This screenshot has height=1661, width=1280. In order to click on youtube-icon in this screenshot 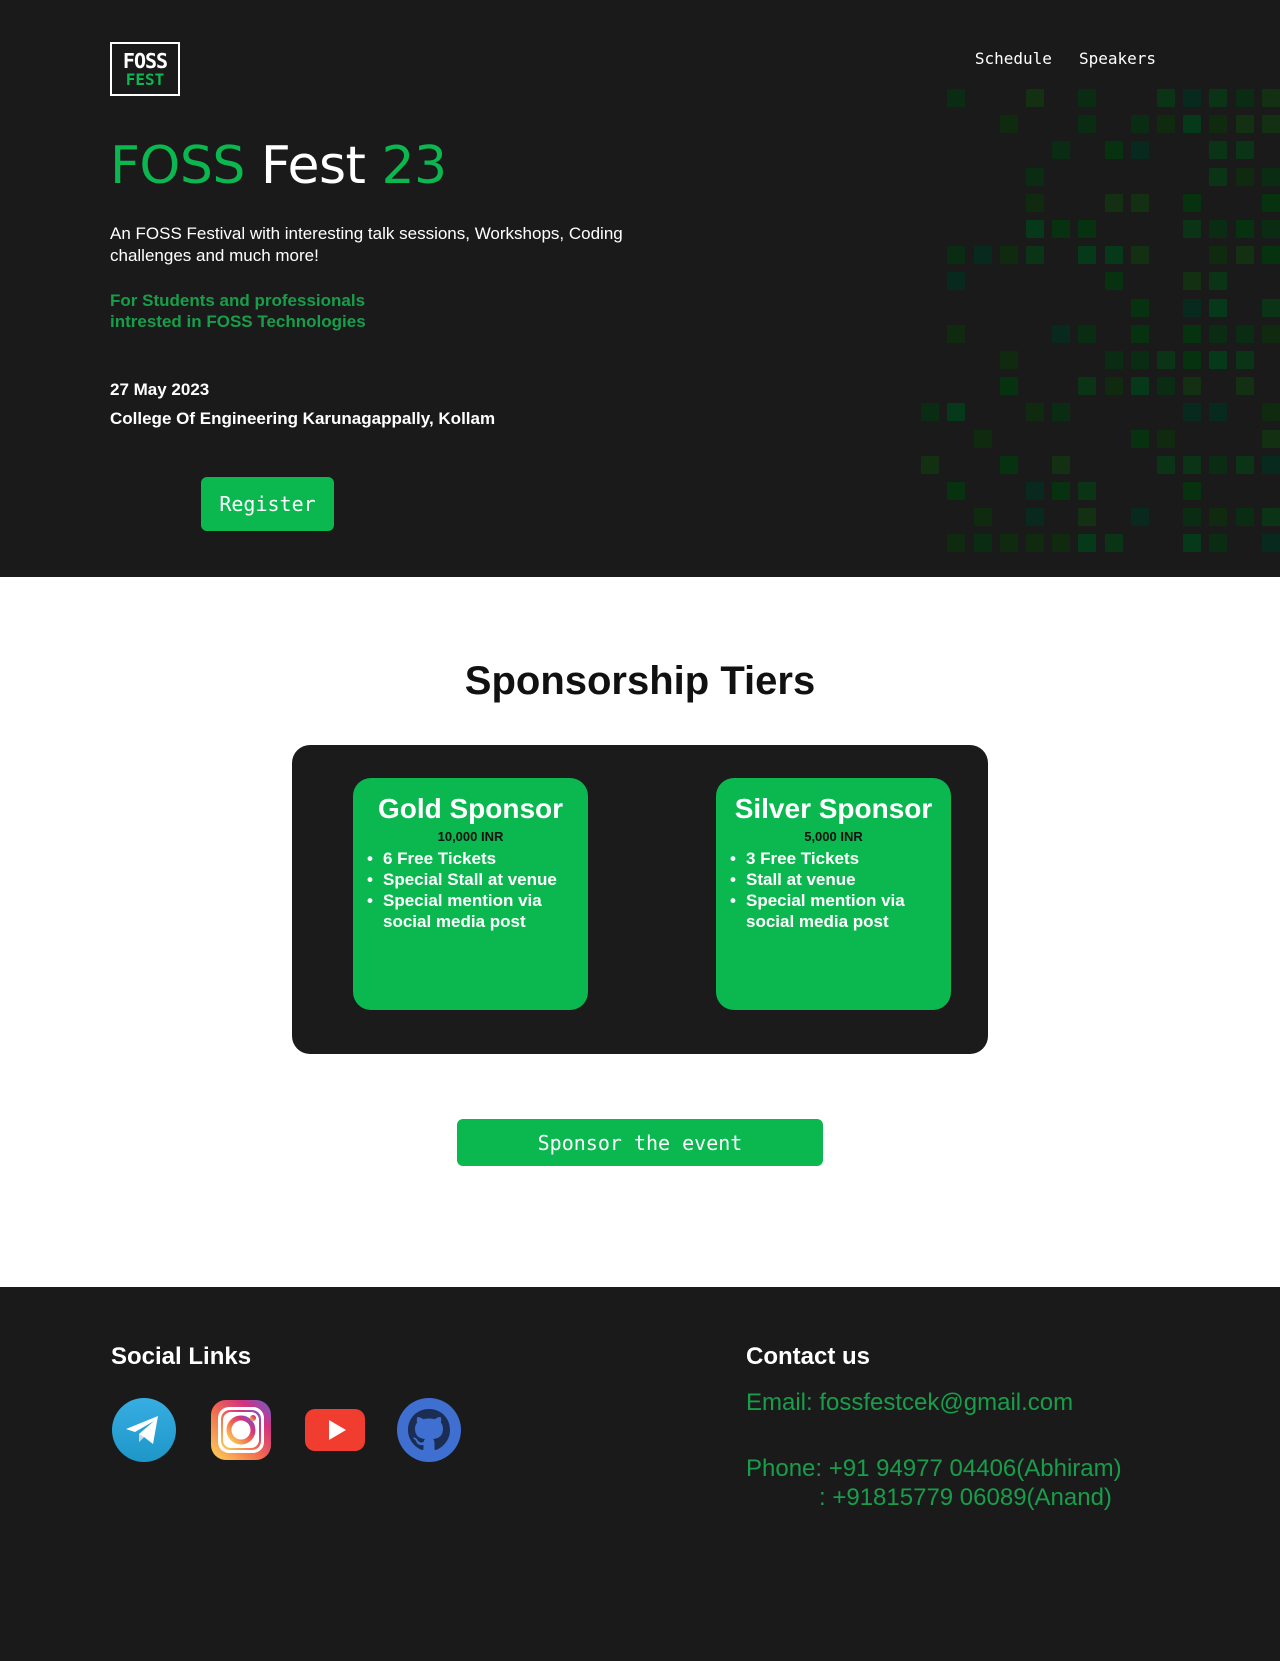, I will do `click(336, 1430)`.